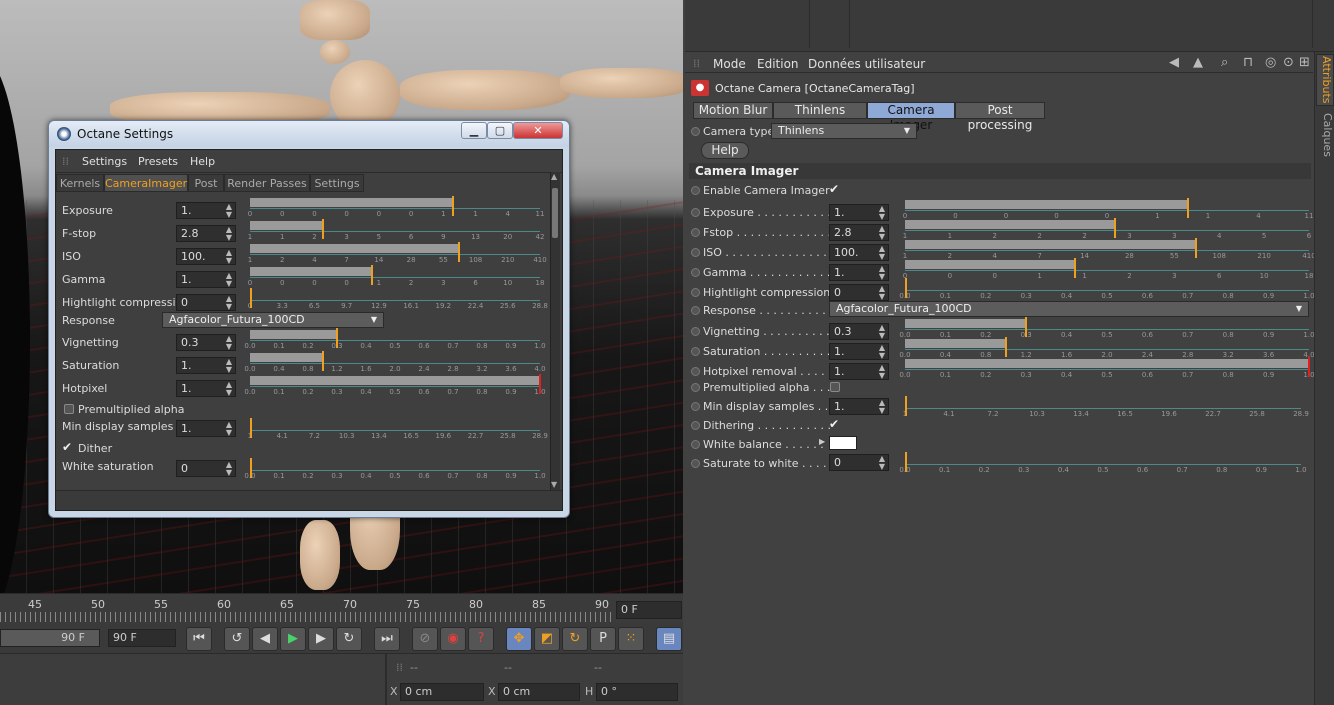  I want to click on dialog-min-display-field: 1. ▲ ▼, so click(206, 428).